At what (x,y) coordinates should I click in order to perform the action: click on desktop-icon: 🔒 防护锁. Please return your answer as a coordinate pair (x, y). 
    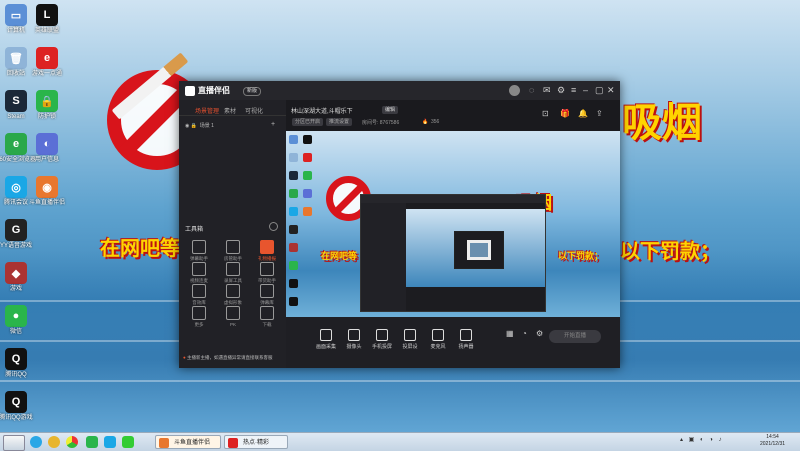
    Looking at the image, I should click on (47, 105).